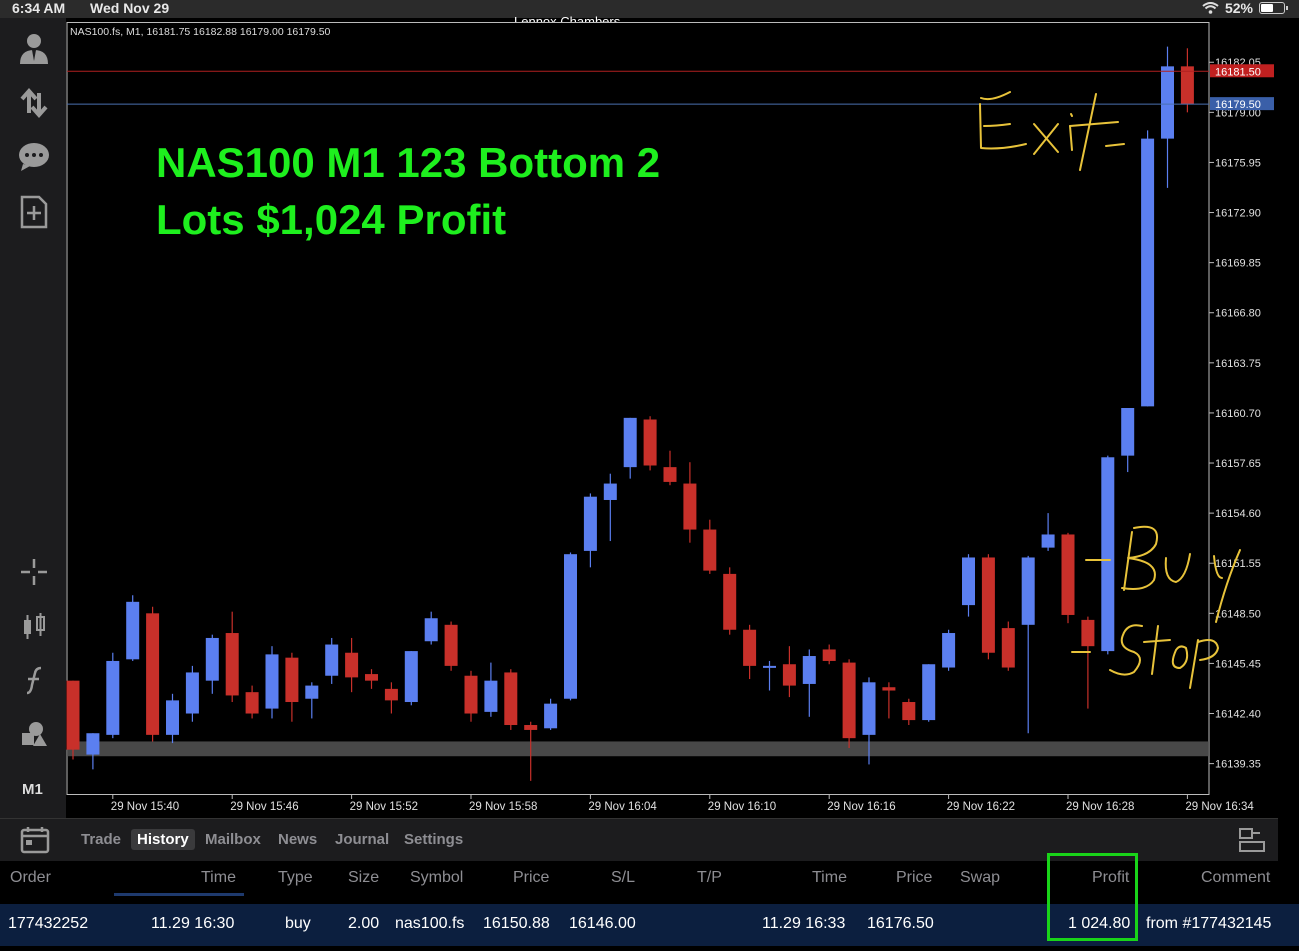 This screenshot has width=1299, height=951. Describe the element at coordinates (1210, 8) in the screenshot. I see `wifi-icon` at that location.